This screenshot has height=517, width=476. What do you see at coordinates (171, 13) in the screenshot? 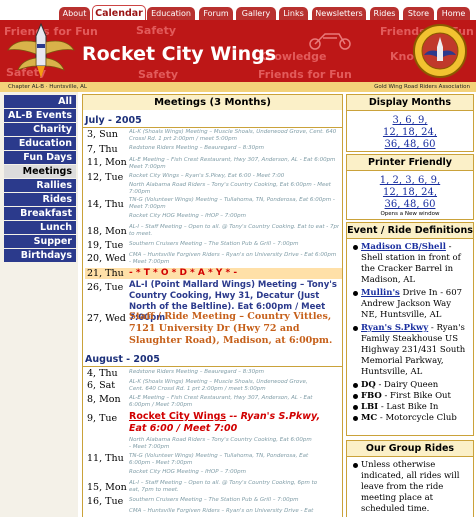
I see `tab-education: Education` at bounding box center [171, 13].